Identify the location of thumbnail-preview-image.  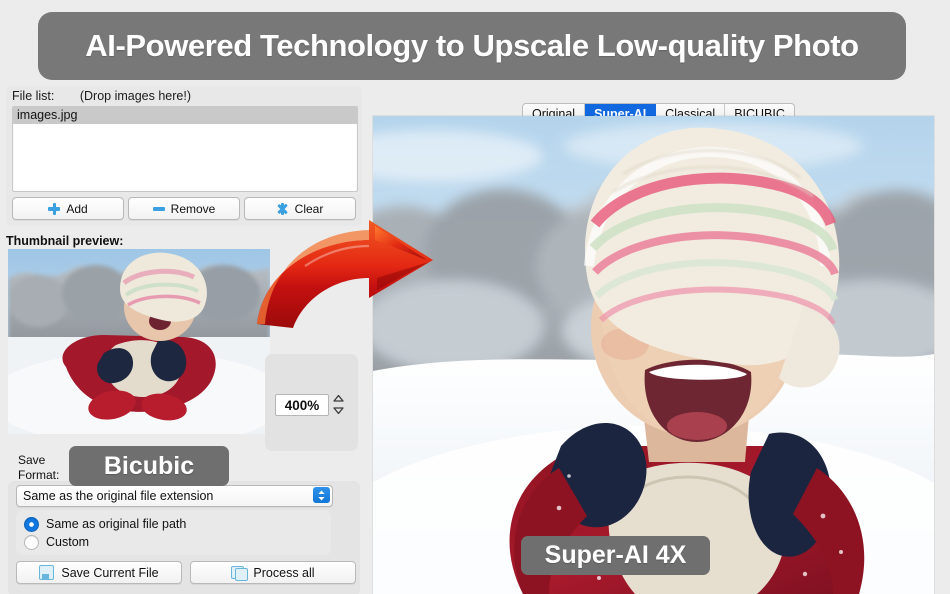
(139, 341).